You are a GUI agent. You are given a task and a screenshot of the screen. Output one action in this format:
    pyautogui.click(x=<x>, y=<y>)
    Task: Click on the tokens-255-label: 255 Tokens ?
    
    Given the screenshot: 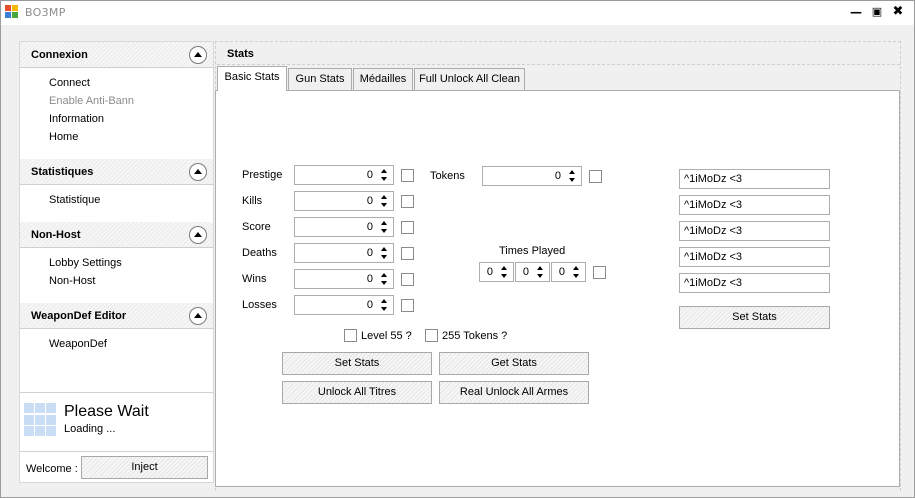 What is the action you would take?
    pyautogui.click(x=475, y=336)
    